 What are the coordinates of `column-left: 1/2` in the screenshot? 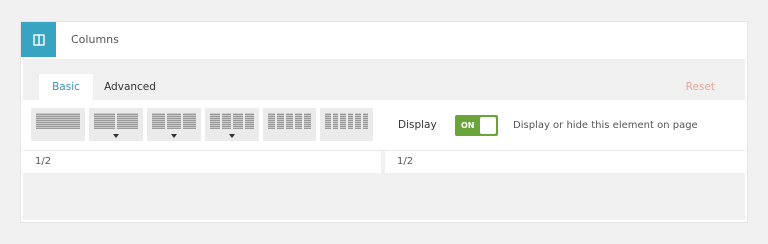 It's located at (202, 185).